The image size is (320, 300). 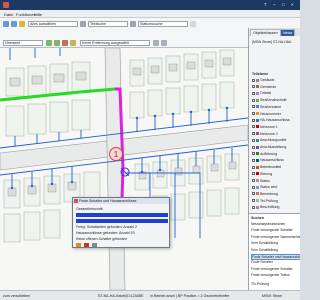 What do you see at coordinates (38, 14) in the screenshot?
I see `menu-help: Hilfe` at bounding box center [38, 14].